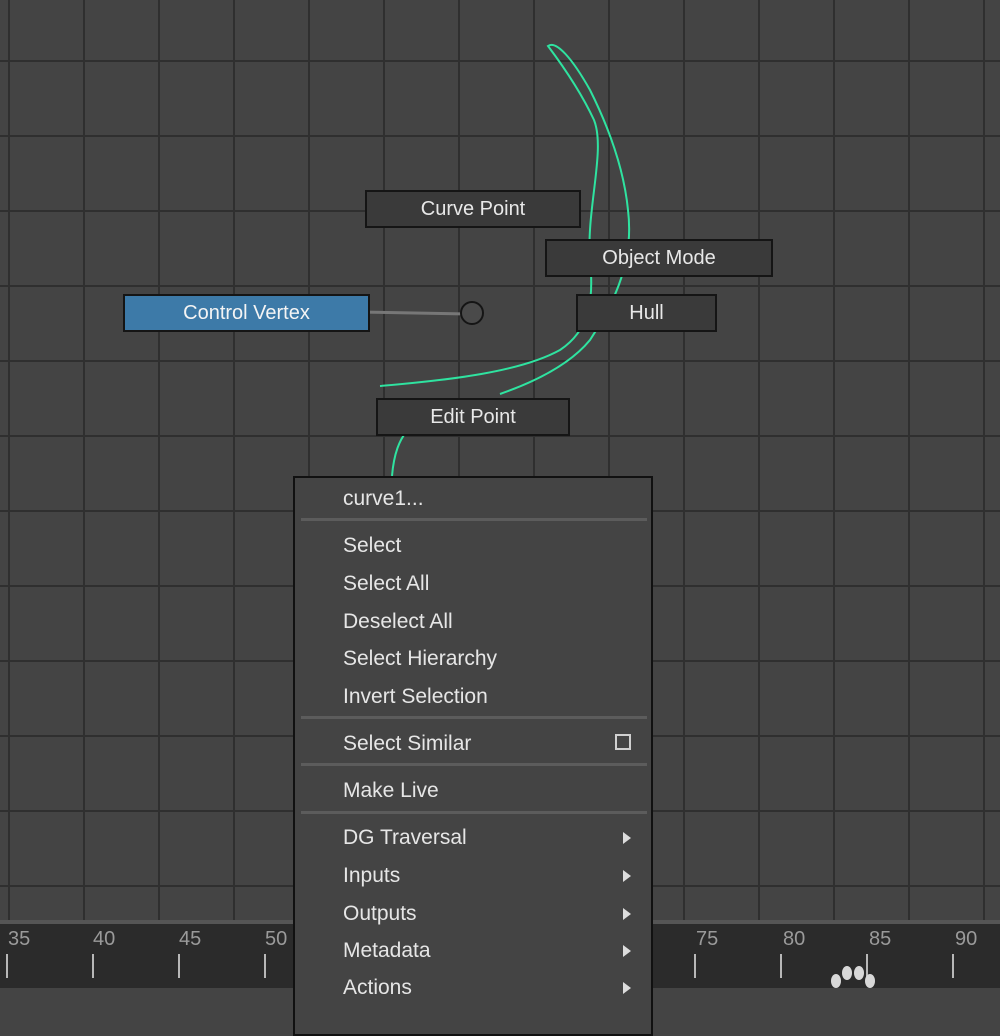 Image resolution: width=1000 pixels, height=1036 pixels. Describe the element at coordinates (492, 791) in the screenshot. I see `menu-item-make-live: Make Live` at that location.